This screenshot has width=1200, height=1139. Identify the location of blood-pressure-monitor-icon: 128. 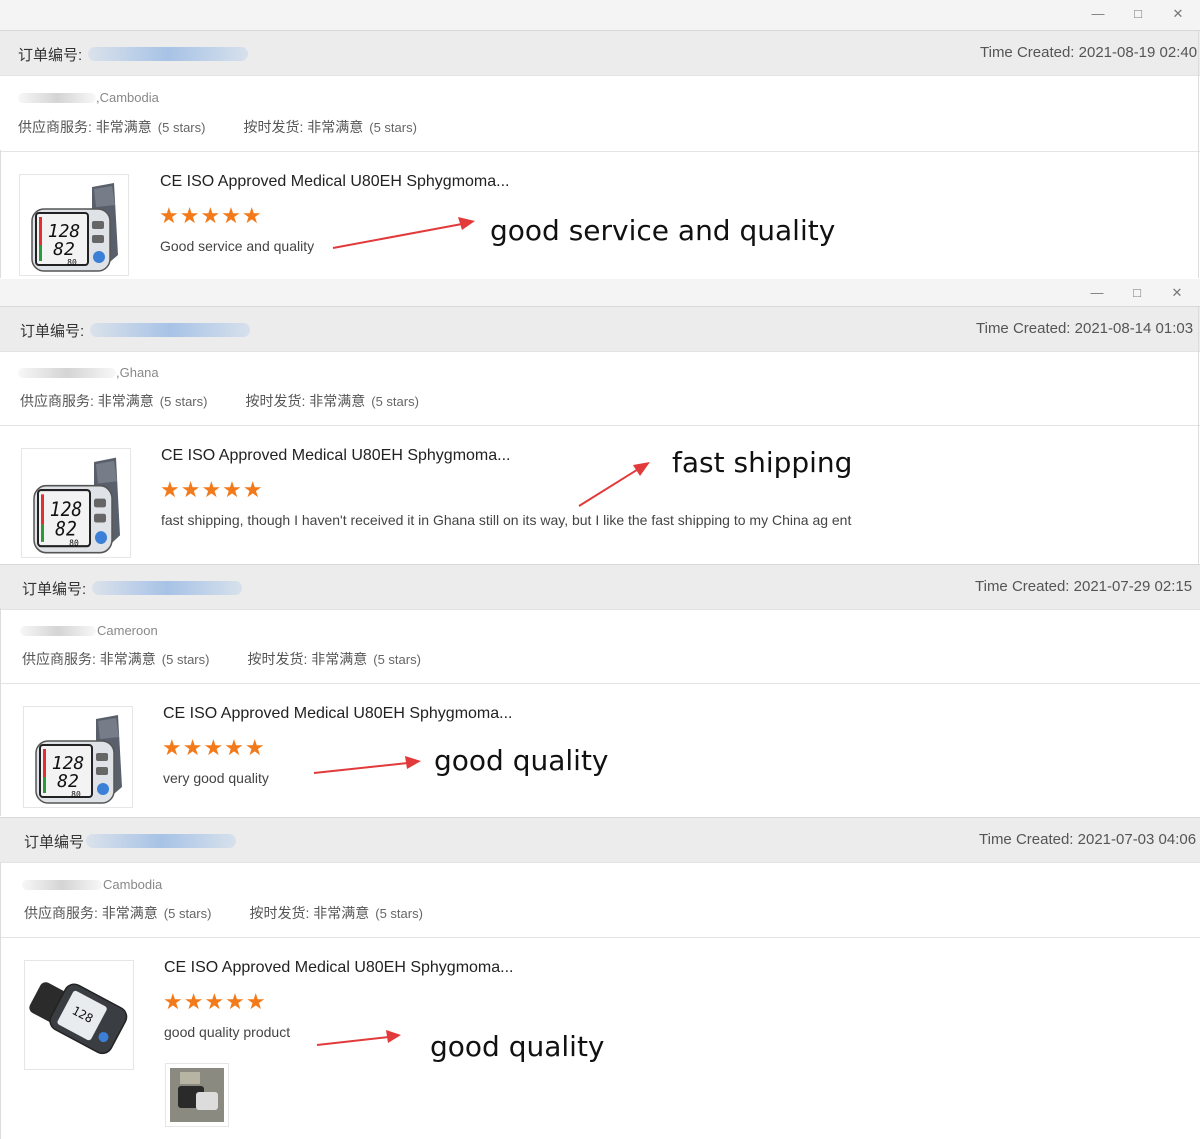
(78, 1018).